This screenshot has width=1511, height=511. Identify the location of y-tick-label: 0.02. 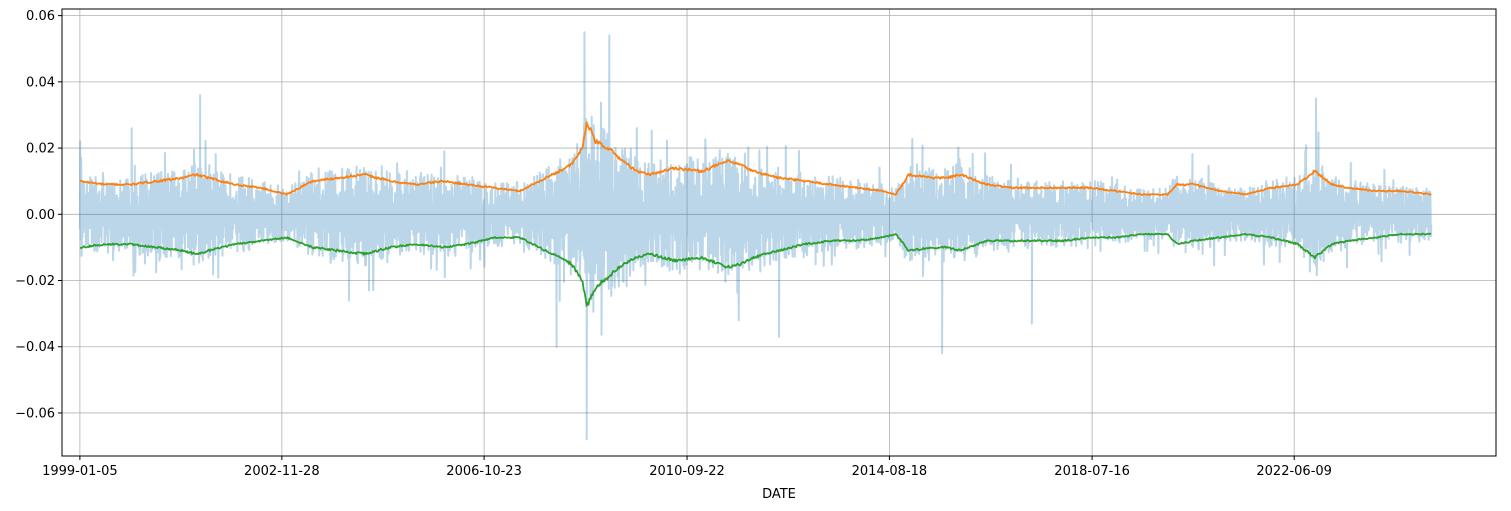
(40, 149).